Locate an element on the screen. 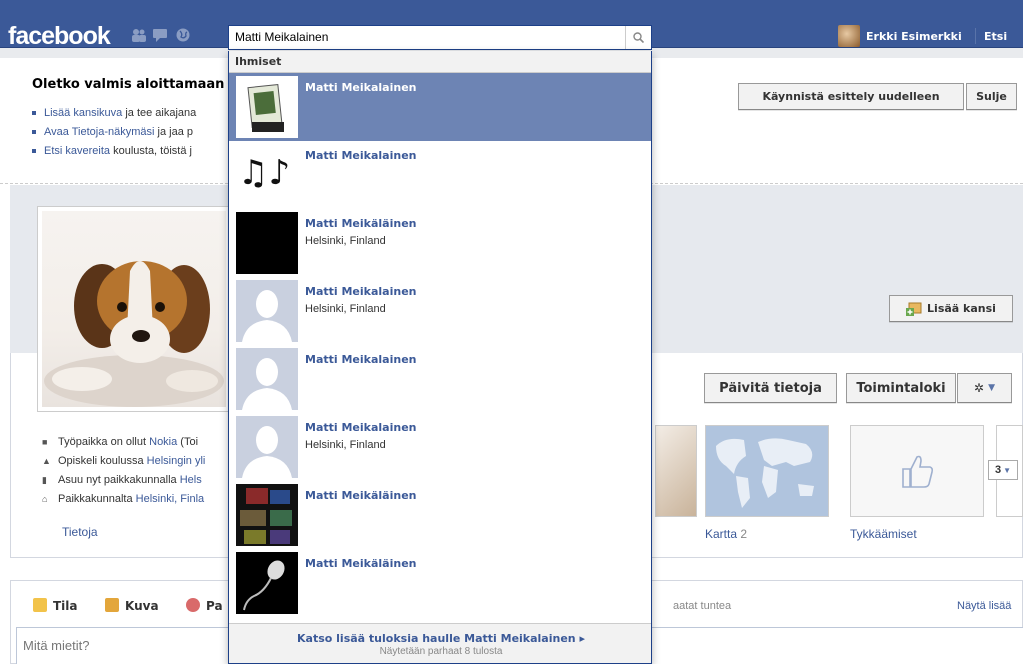 Image resolution: width=1023 pixels, height=664 pixels. tab-status-label: Tila is located at coordinates (65, 606).